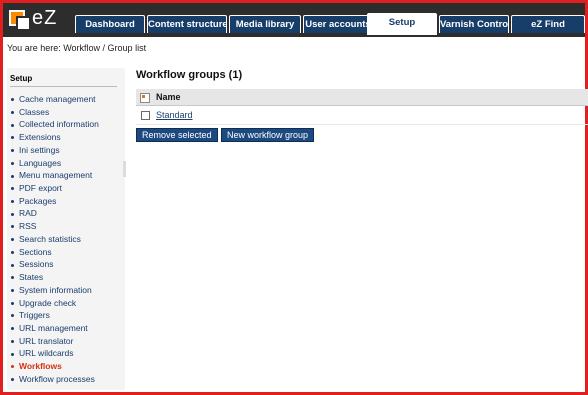 The image size is (588, 395). I want to click on sidebar-item-collected-information: Collected information, so click(55, 124).